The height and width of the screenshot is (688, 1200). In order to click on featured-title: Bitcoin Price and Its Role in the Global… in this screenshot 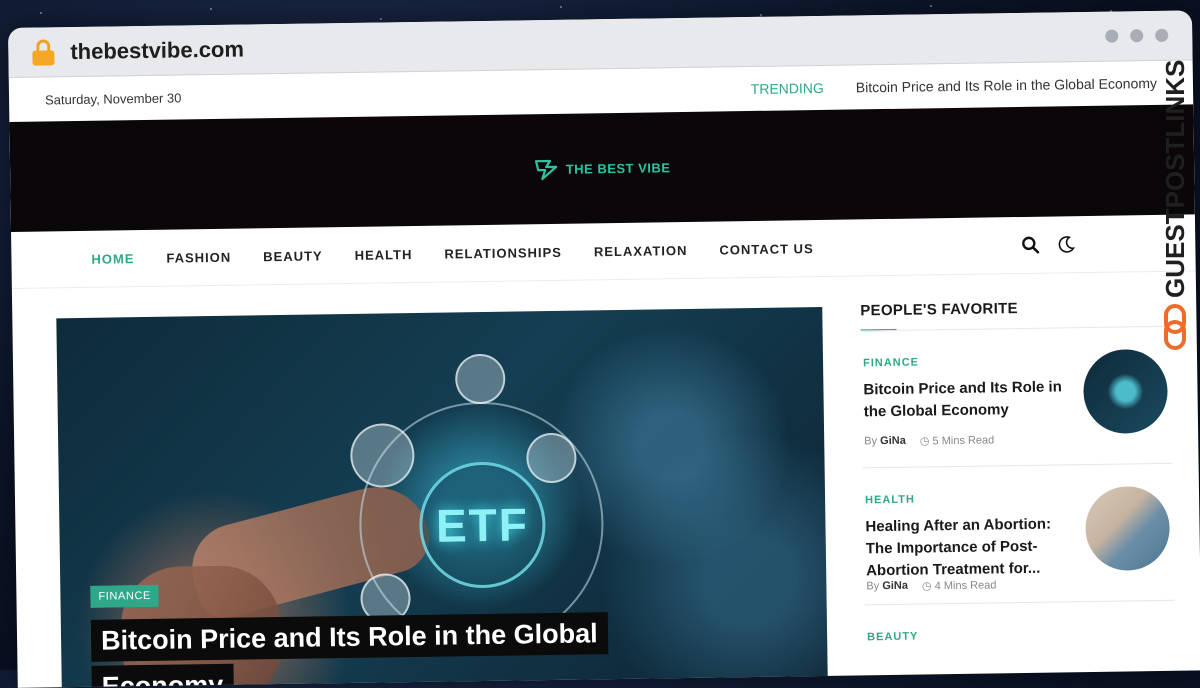, I will do `click(371, 649)`.